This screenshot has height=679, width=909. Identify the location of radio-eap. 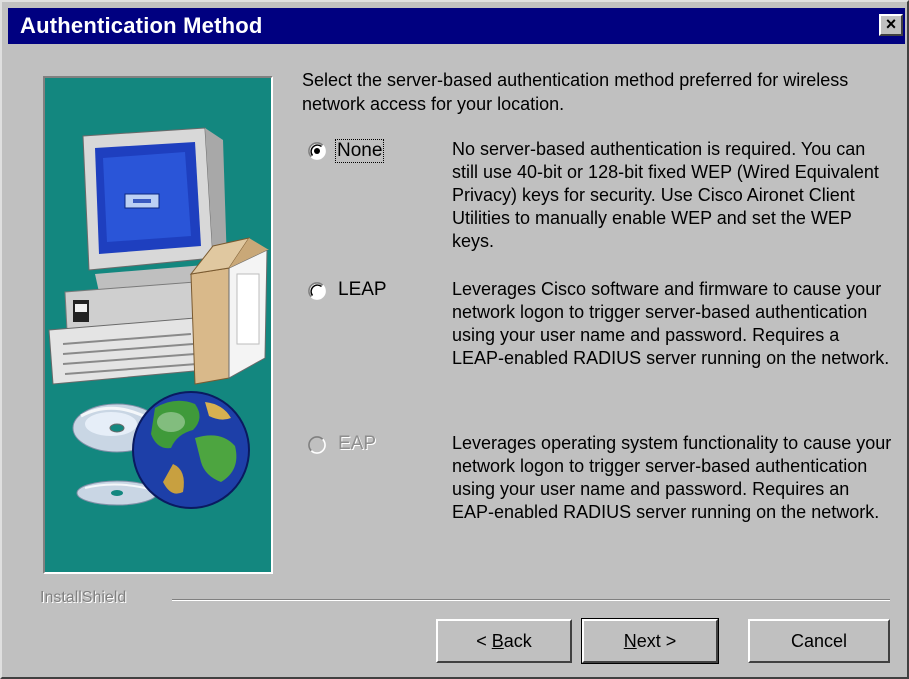
(317, 445).